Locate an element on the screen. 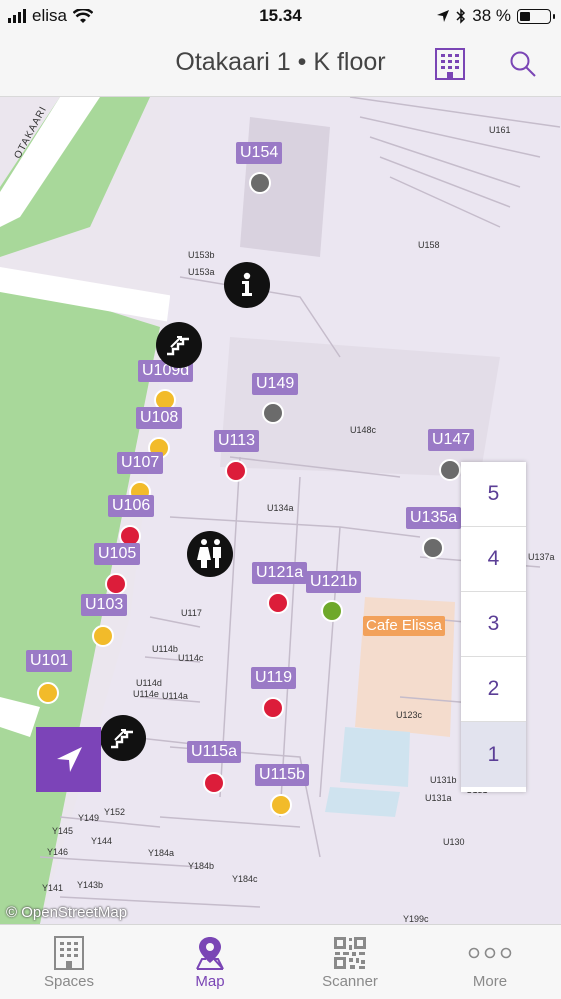  space-label-u108: U108 is located at coordinates (159, 418).